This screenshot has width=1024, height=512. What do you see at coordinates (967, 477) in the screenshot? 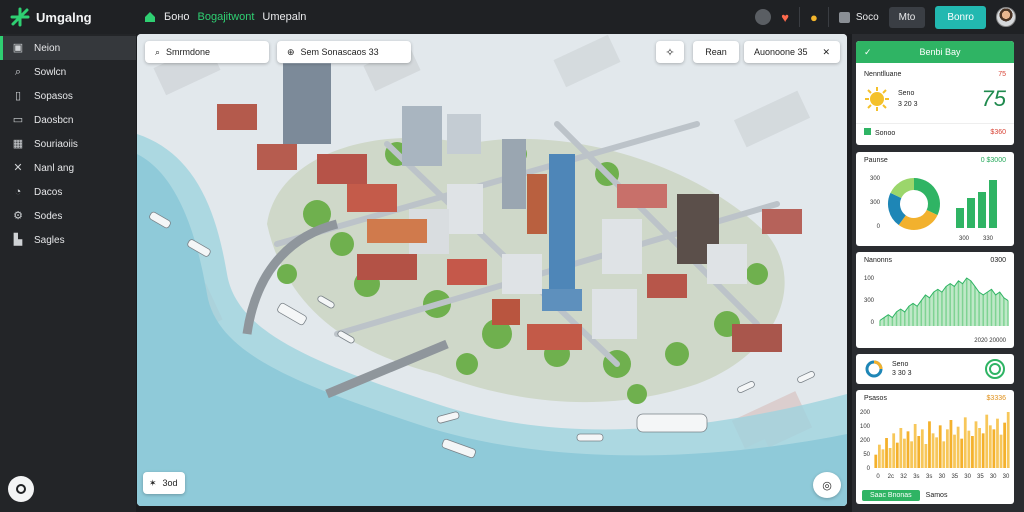
I see `bar-x-label: 30` at bounding box center [967, 477].